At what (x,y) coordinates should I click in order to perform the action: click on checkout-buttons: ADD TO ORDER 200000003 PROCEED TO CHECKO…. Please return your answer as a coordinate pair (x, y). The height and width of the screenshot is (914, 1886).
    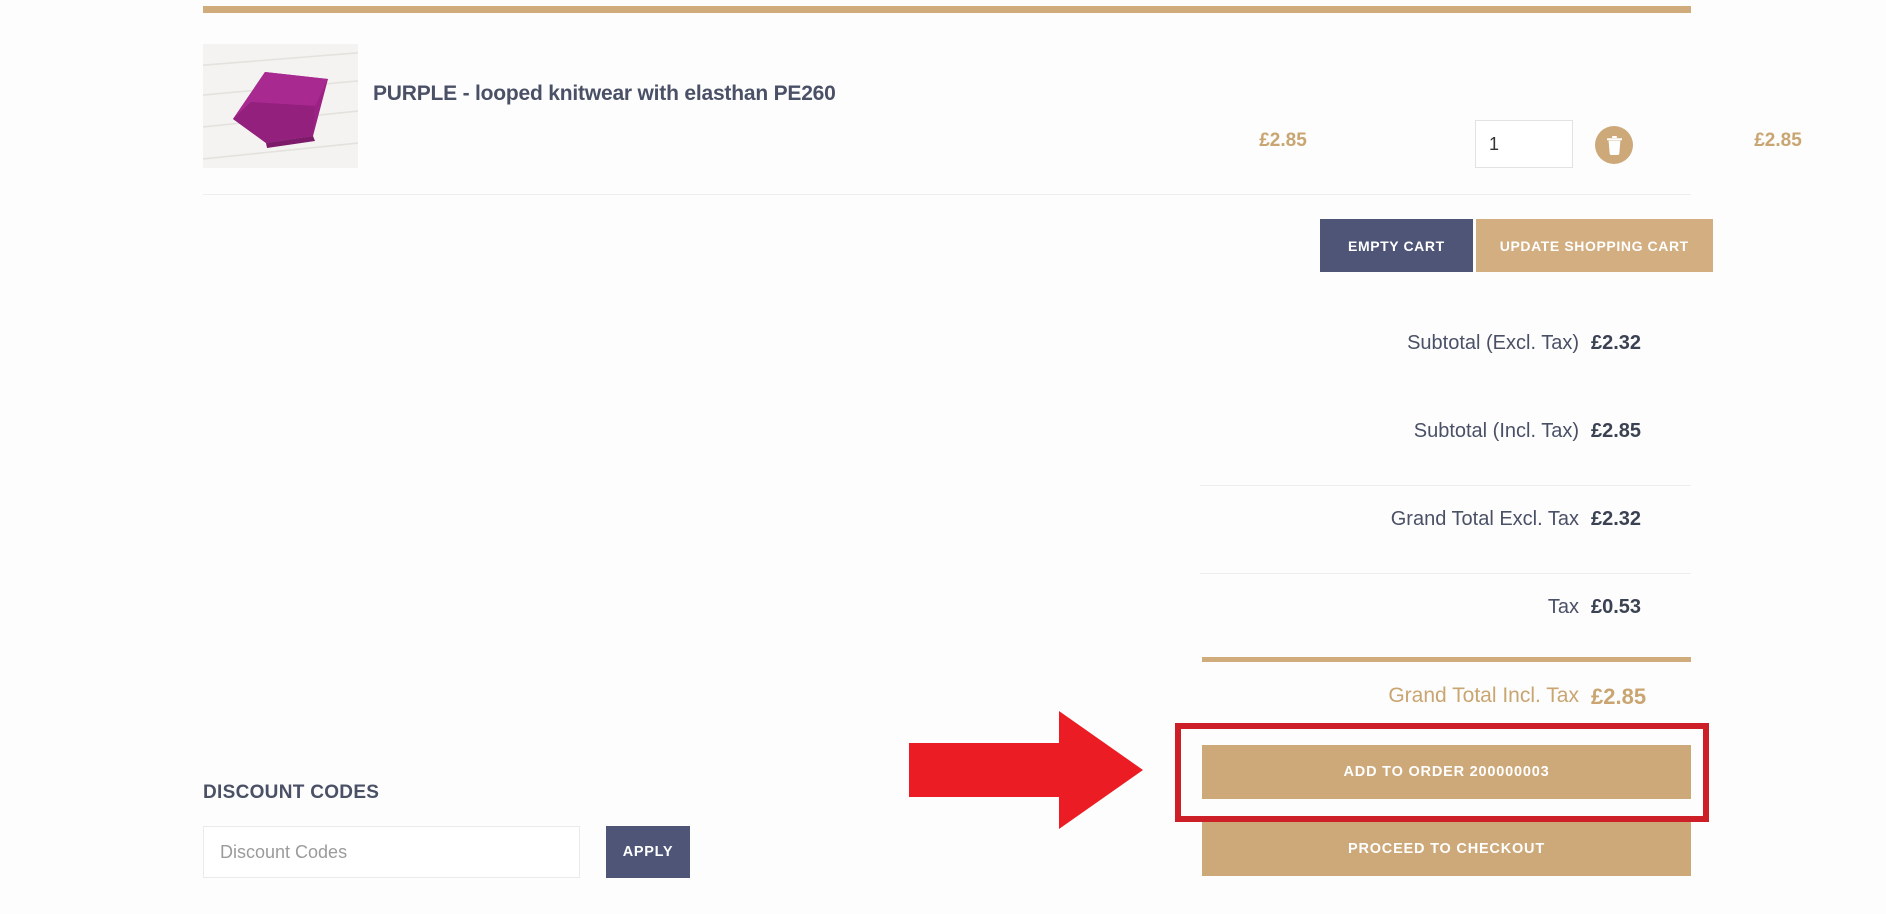
    Looking at the image, I should click on (1446, 810).